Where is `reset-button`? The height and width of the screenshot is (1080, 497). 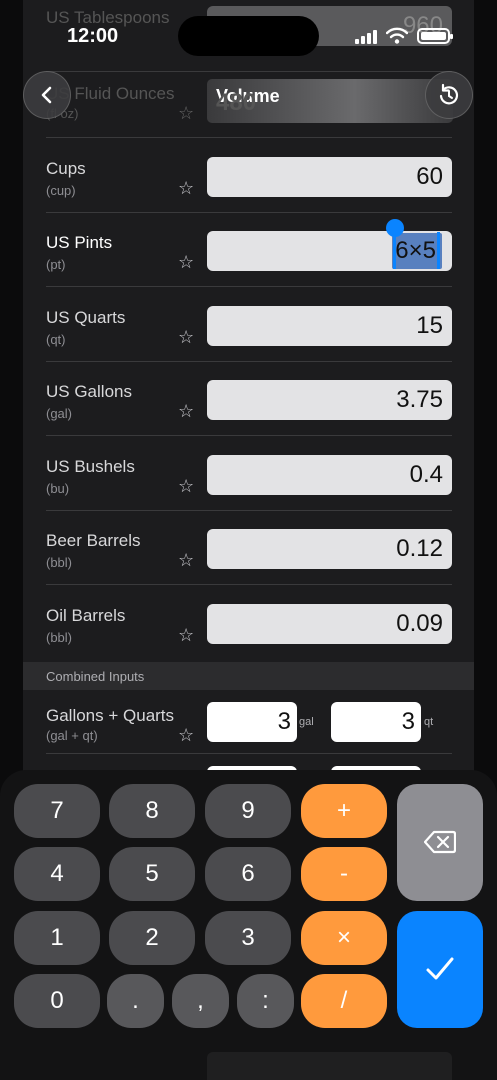 reset-button is located at coordinates (449, 95).